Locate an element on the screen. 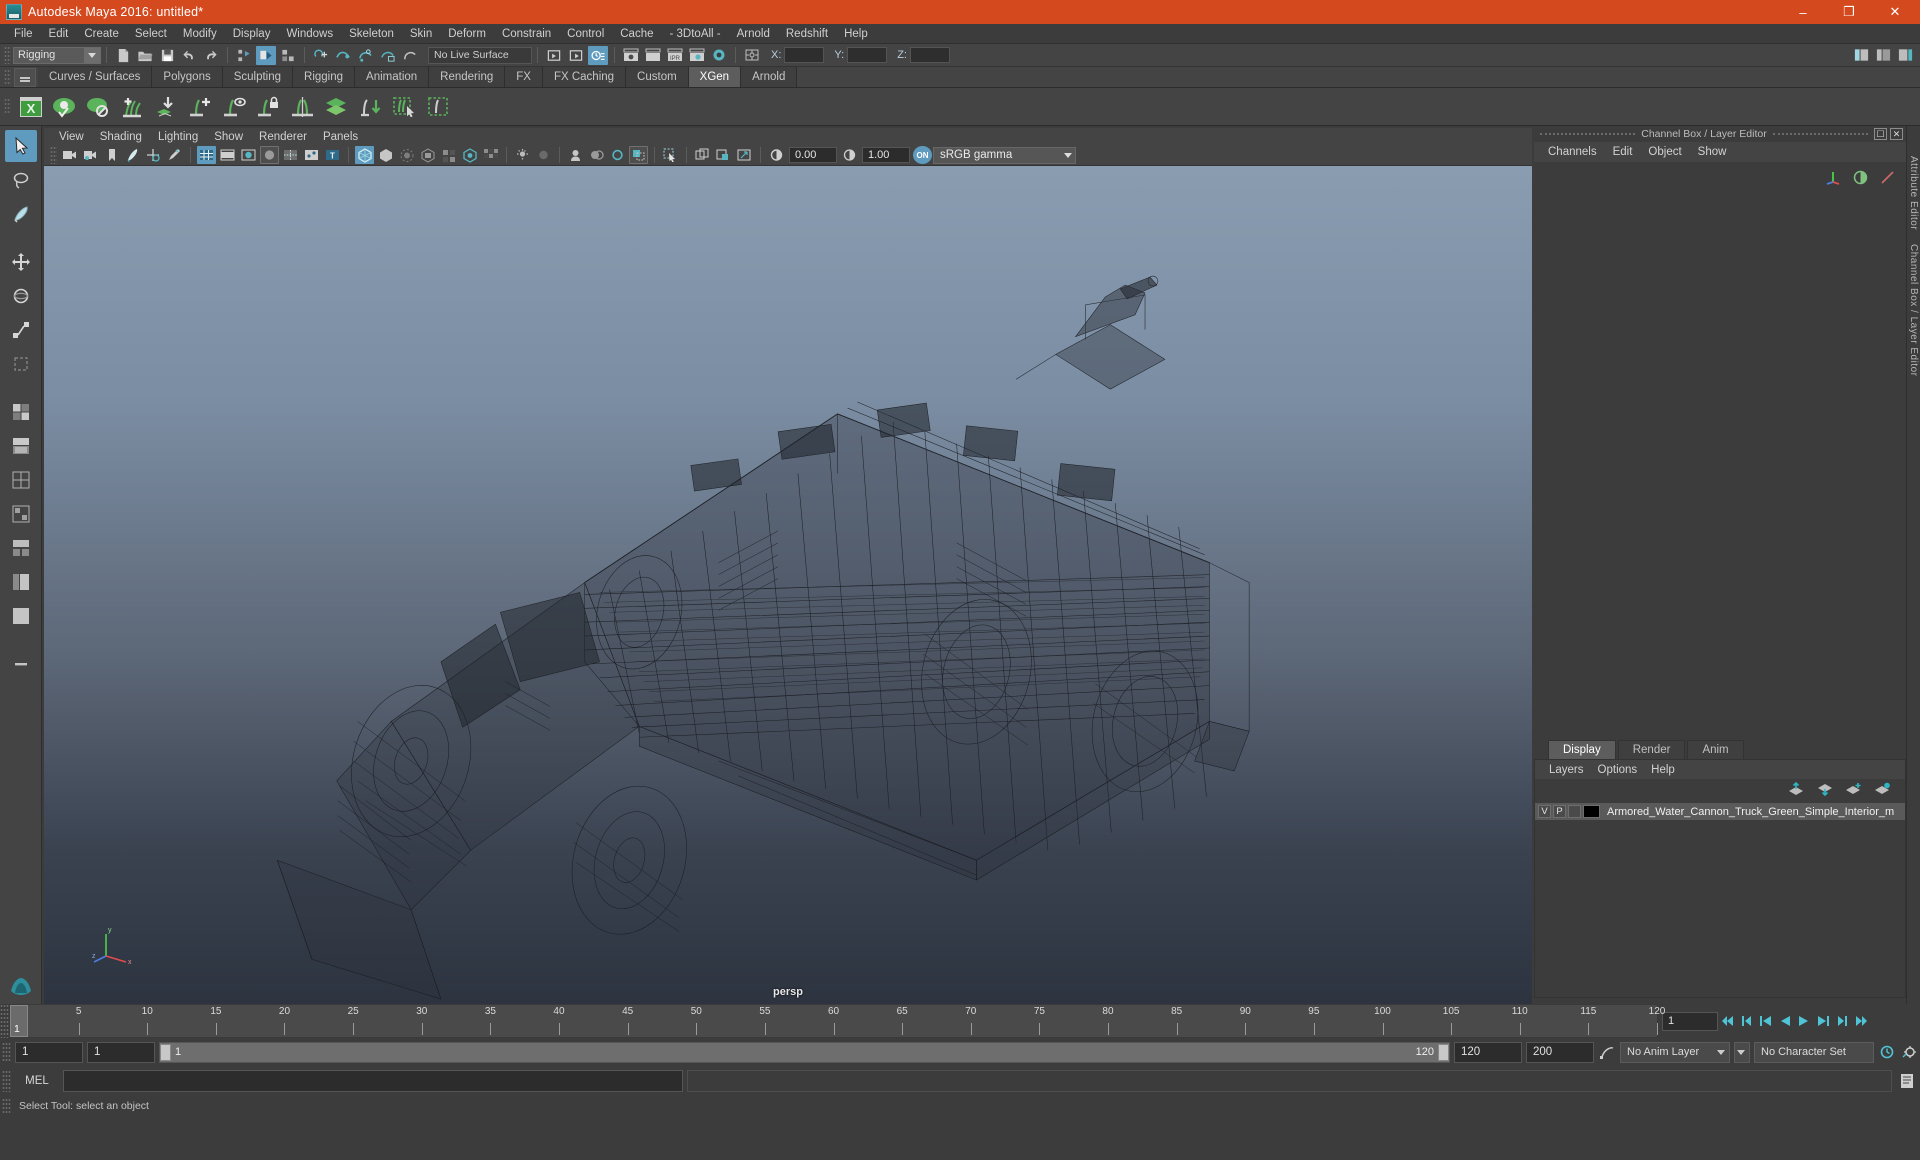 The width and height of the screenshot is (1920, 1160). menu-item-skeleton: Skeleton is located at coordinates (371, 34).